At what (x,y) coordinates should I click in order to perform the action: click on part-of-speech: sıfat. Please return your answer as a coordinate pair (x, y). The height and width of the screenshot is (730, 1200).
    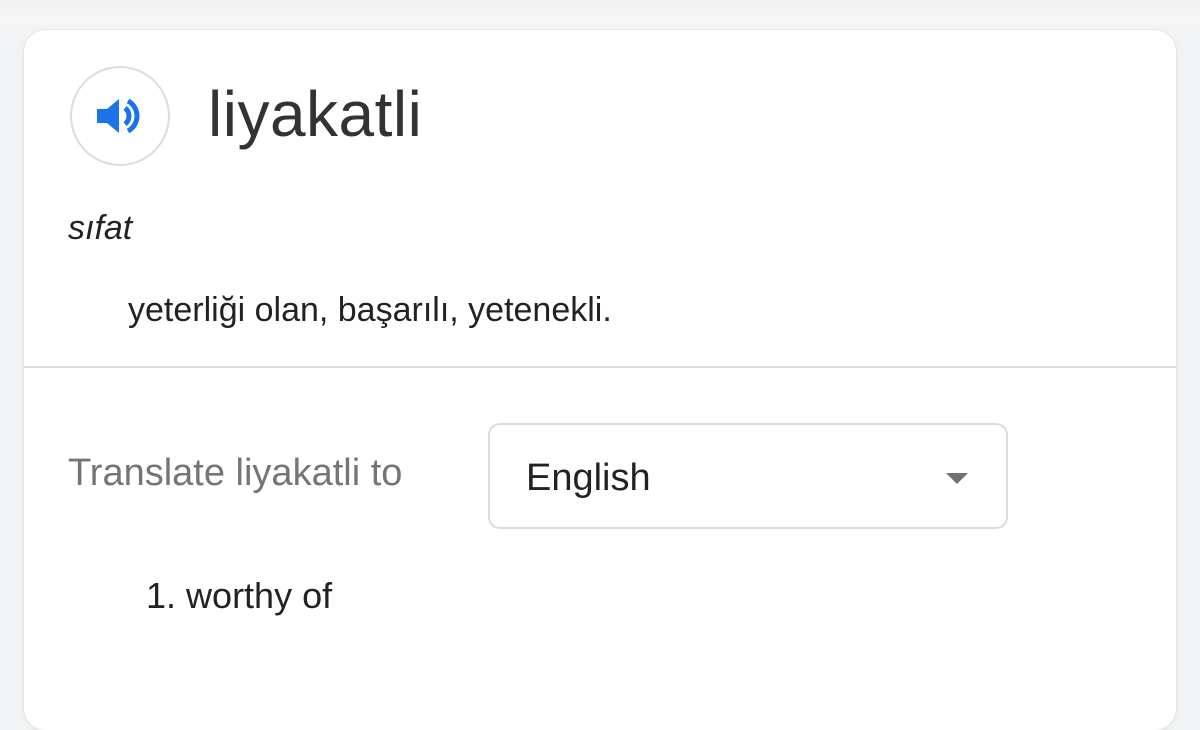
    Looking at the image, I should click on (100, 228).